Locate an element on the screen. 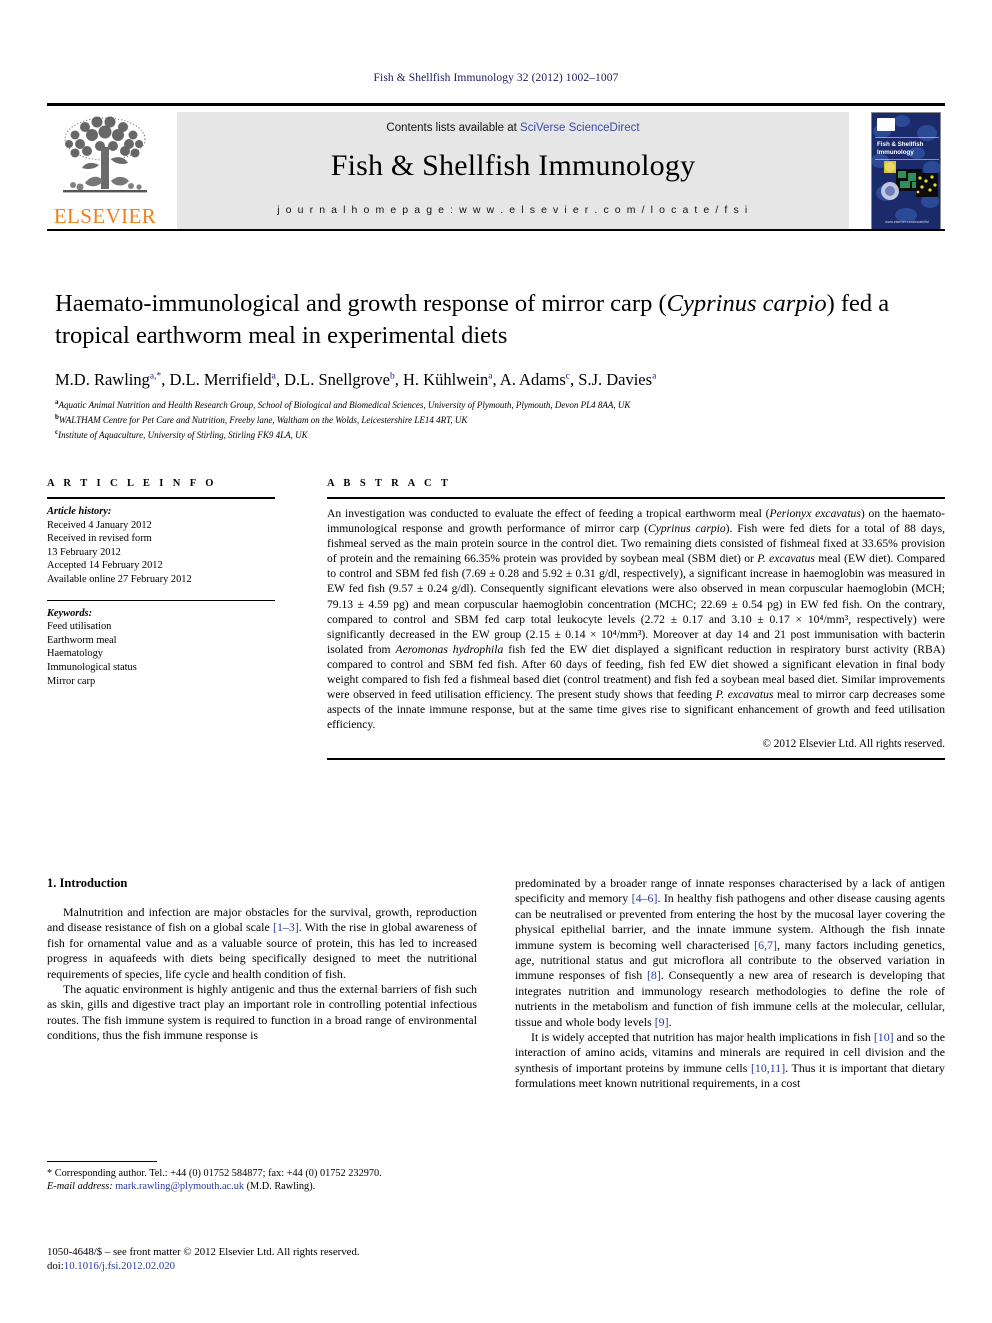 The image size is (992, 1323). author-affil-marker: b is located at coordinates (392, 376).